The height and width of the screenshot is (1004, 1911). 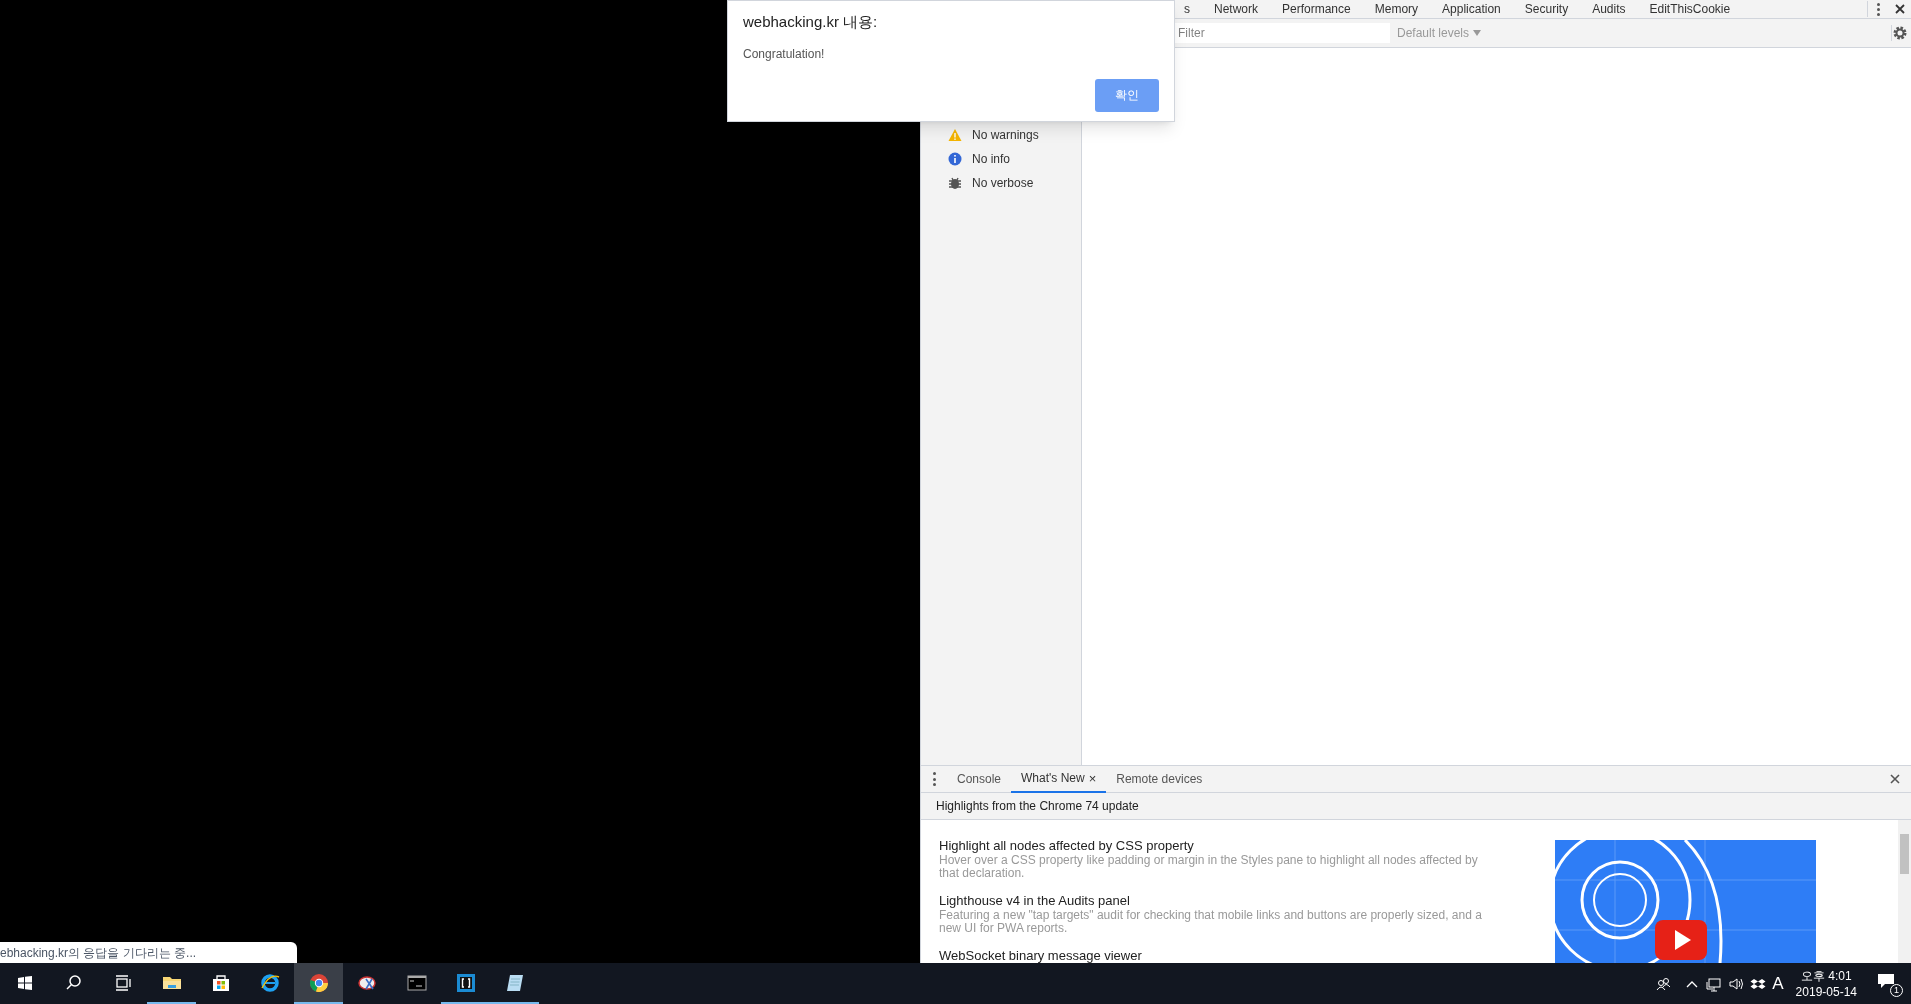 I want to click on filter-item: No info, so click(x=991, y=159).